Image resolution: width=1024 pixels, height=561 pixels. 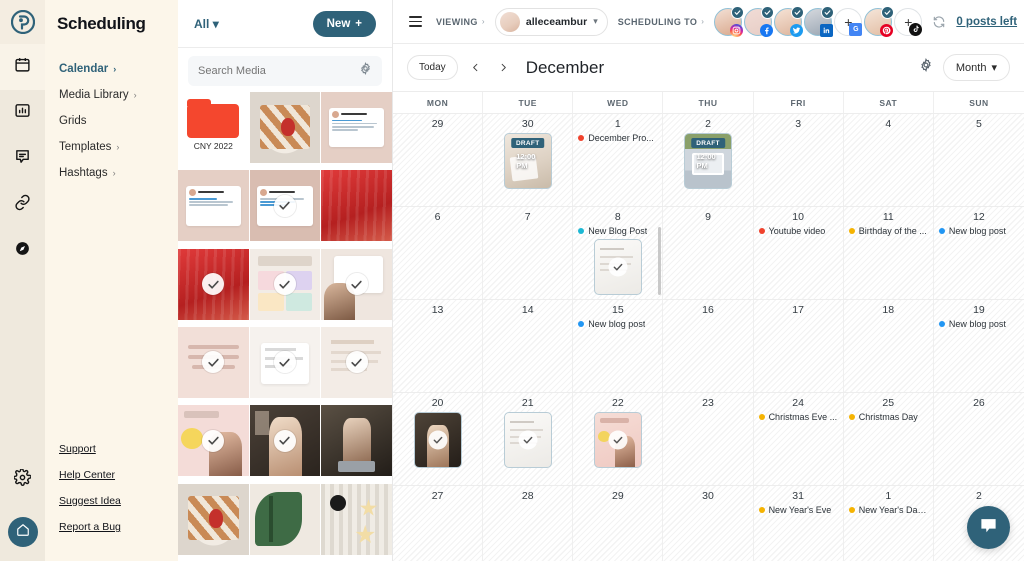 I want to click on media-search-box, so click(x=285, y=71).